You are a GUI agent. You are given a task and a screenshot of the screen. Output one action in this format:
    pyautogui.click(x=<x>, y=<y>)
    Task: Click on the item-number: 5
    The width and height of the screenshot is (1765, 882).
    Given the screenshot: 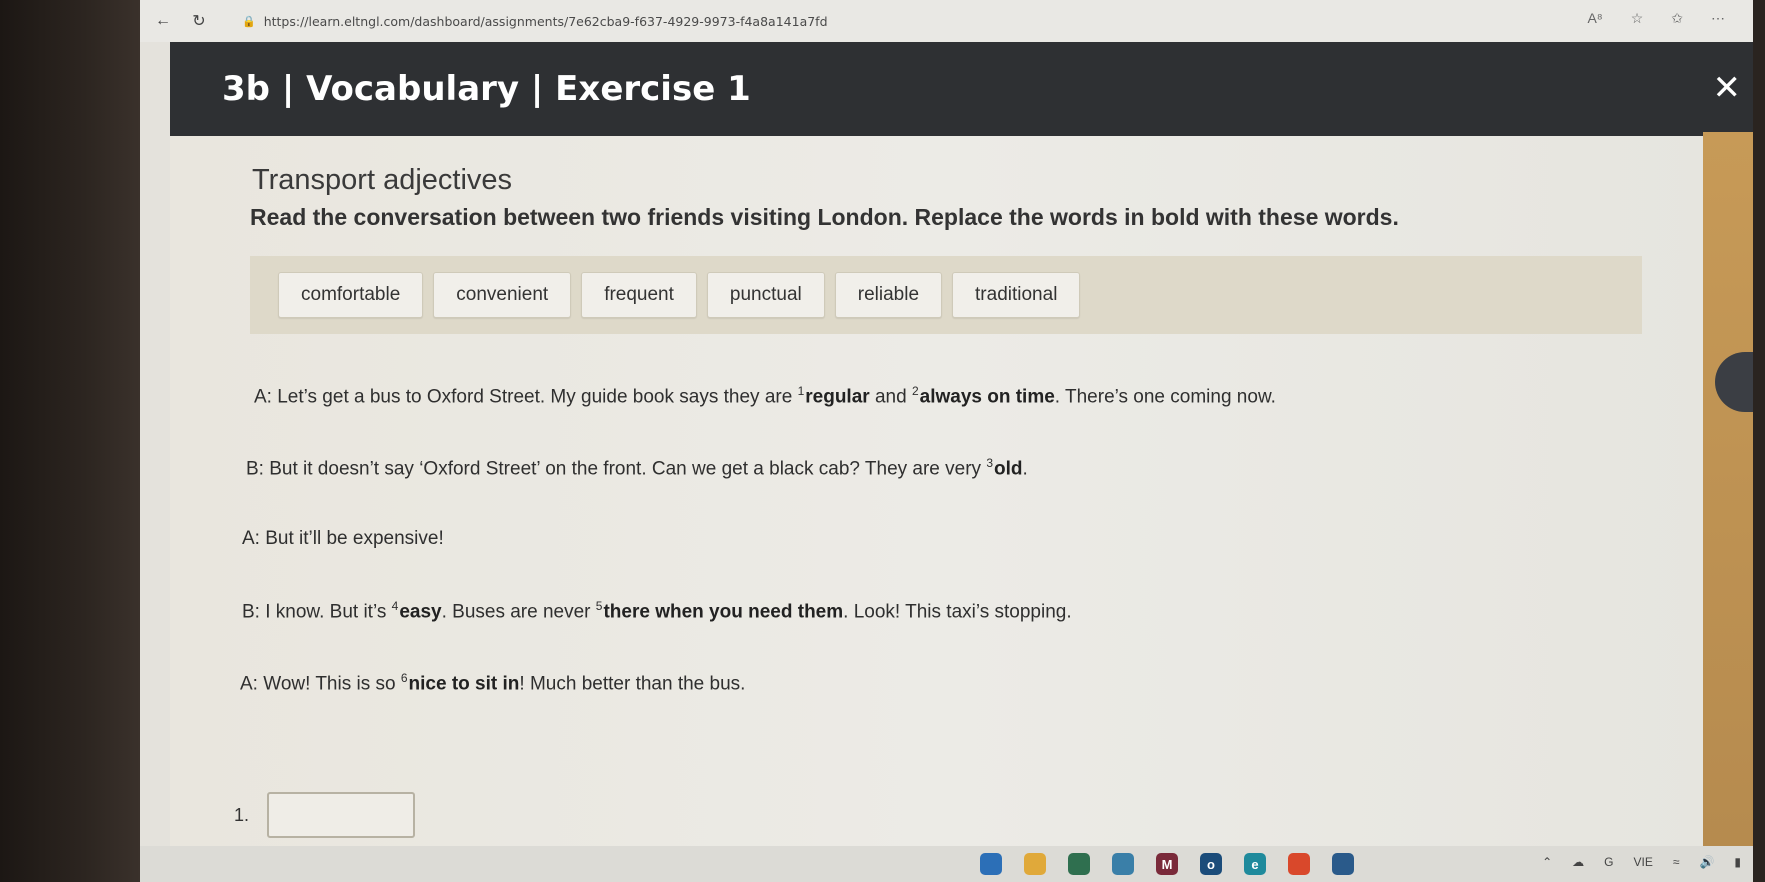 What is the action you would take?
    pyautogui.click(x=599, y=606)
    